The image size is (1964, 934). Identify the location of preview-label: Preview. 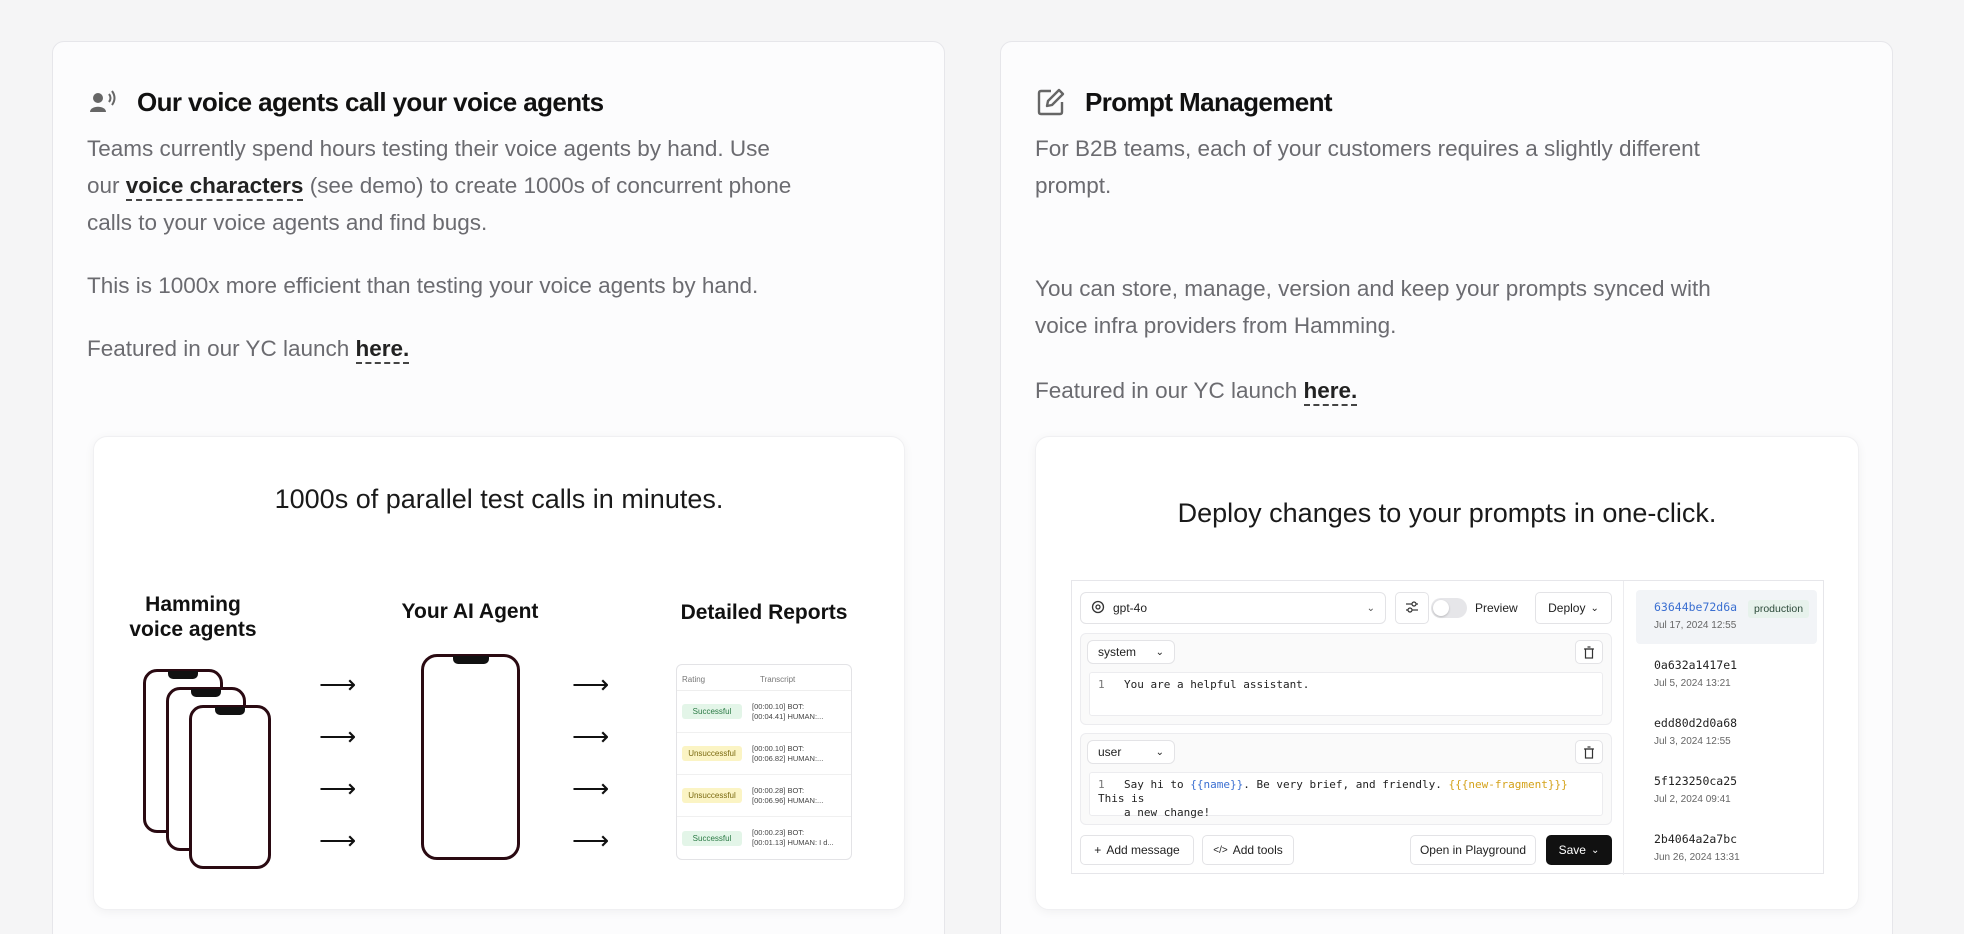
(1496, 608).